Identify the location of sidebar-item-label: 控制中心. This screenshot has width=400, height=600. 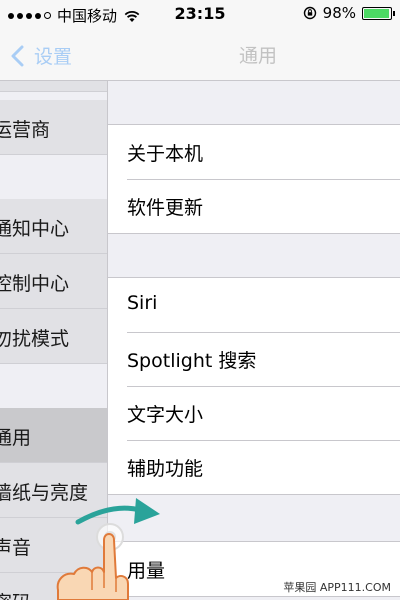
(35, 284).